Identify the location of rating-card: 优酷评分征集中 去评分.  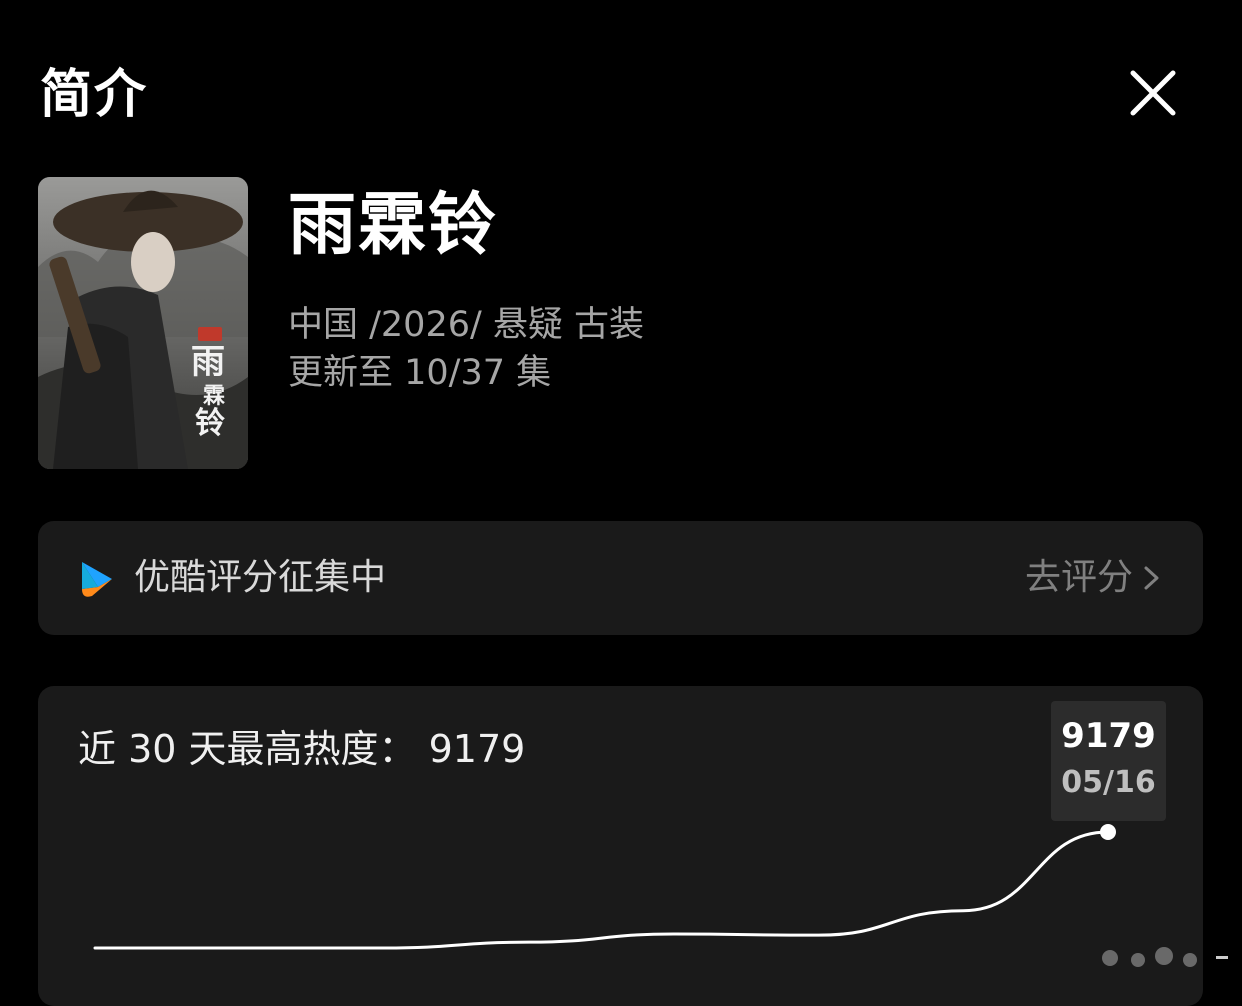
(620, 578).